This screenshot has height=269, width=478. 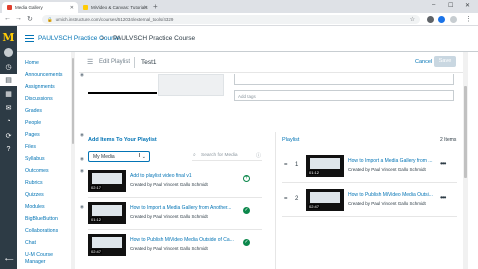 What do you see at coordinates (465, 132) in the screenshot?
I see `content-scroll-thumb` at bounding box center [465, 132].